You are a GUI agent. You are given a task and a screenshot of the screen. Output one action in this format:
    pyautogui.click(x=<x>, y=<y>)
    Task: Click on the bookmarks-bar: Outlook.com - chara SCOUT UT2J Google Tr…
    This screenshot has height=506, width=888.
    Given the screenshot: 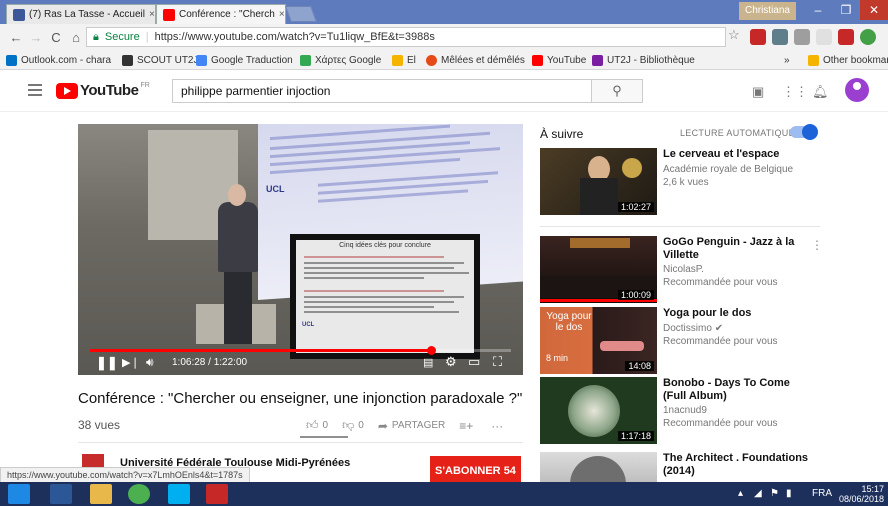 What is the action you would take?
    pyautogui.click(x=444, y=60)
    